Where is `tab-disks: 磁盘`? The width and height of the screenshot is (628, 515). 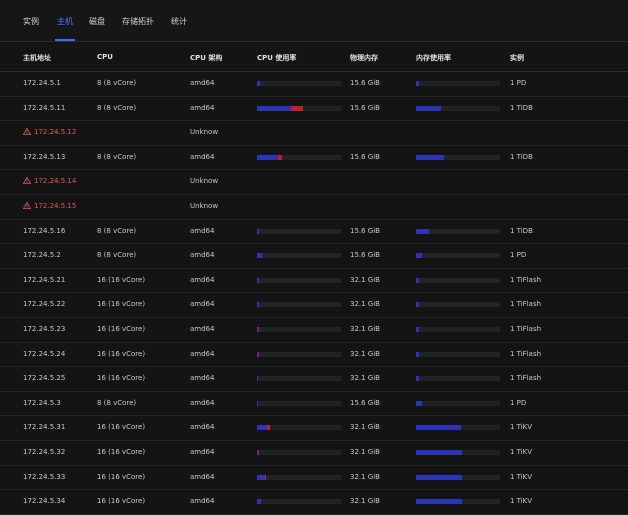 tab-disks: 磁盘 is located at coordinates (97, 21).